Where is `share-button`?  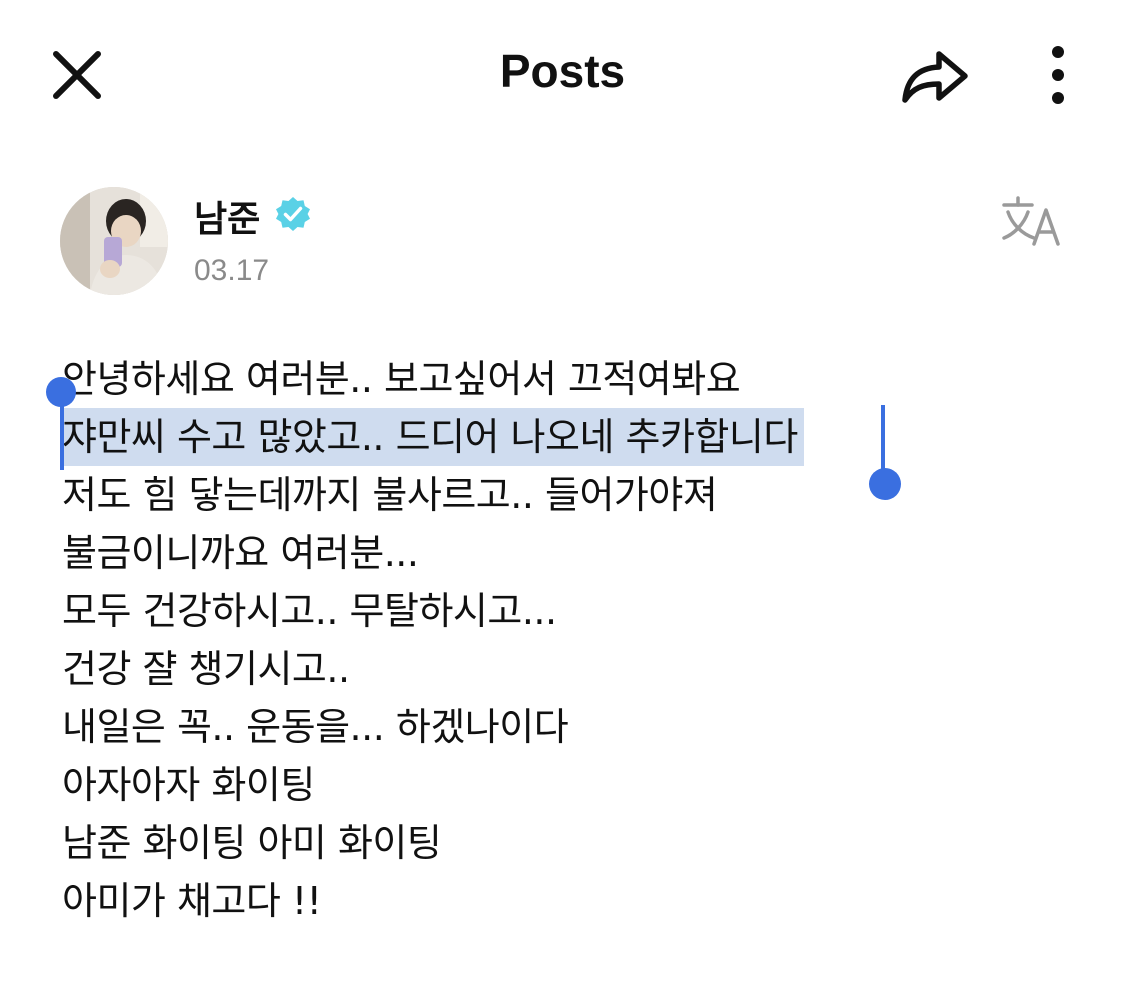 share-button is located at coordinates (933, 75).